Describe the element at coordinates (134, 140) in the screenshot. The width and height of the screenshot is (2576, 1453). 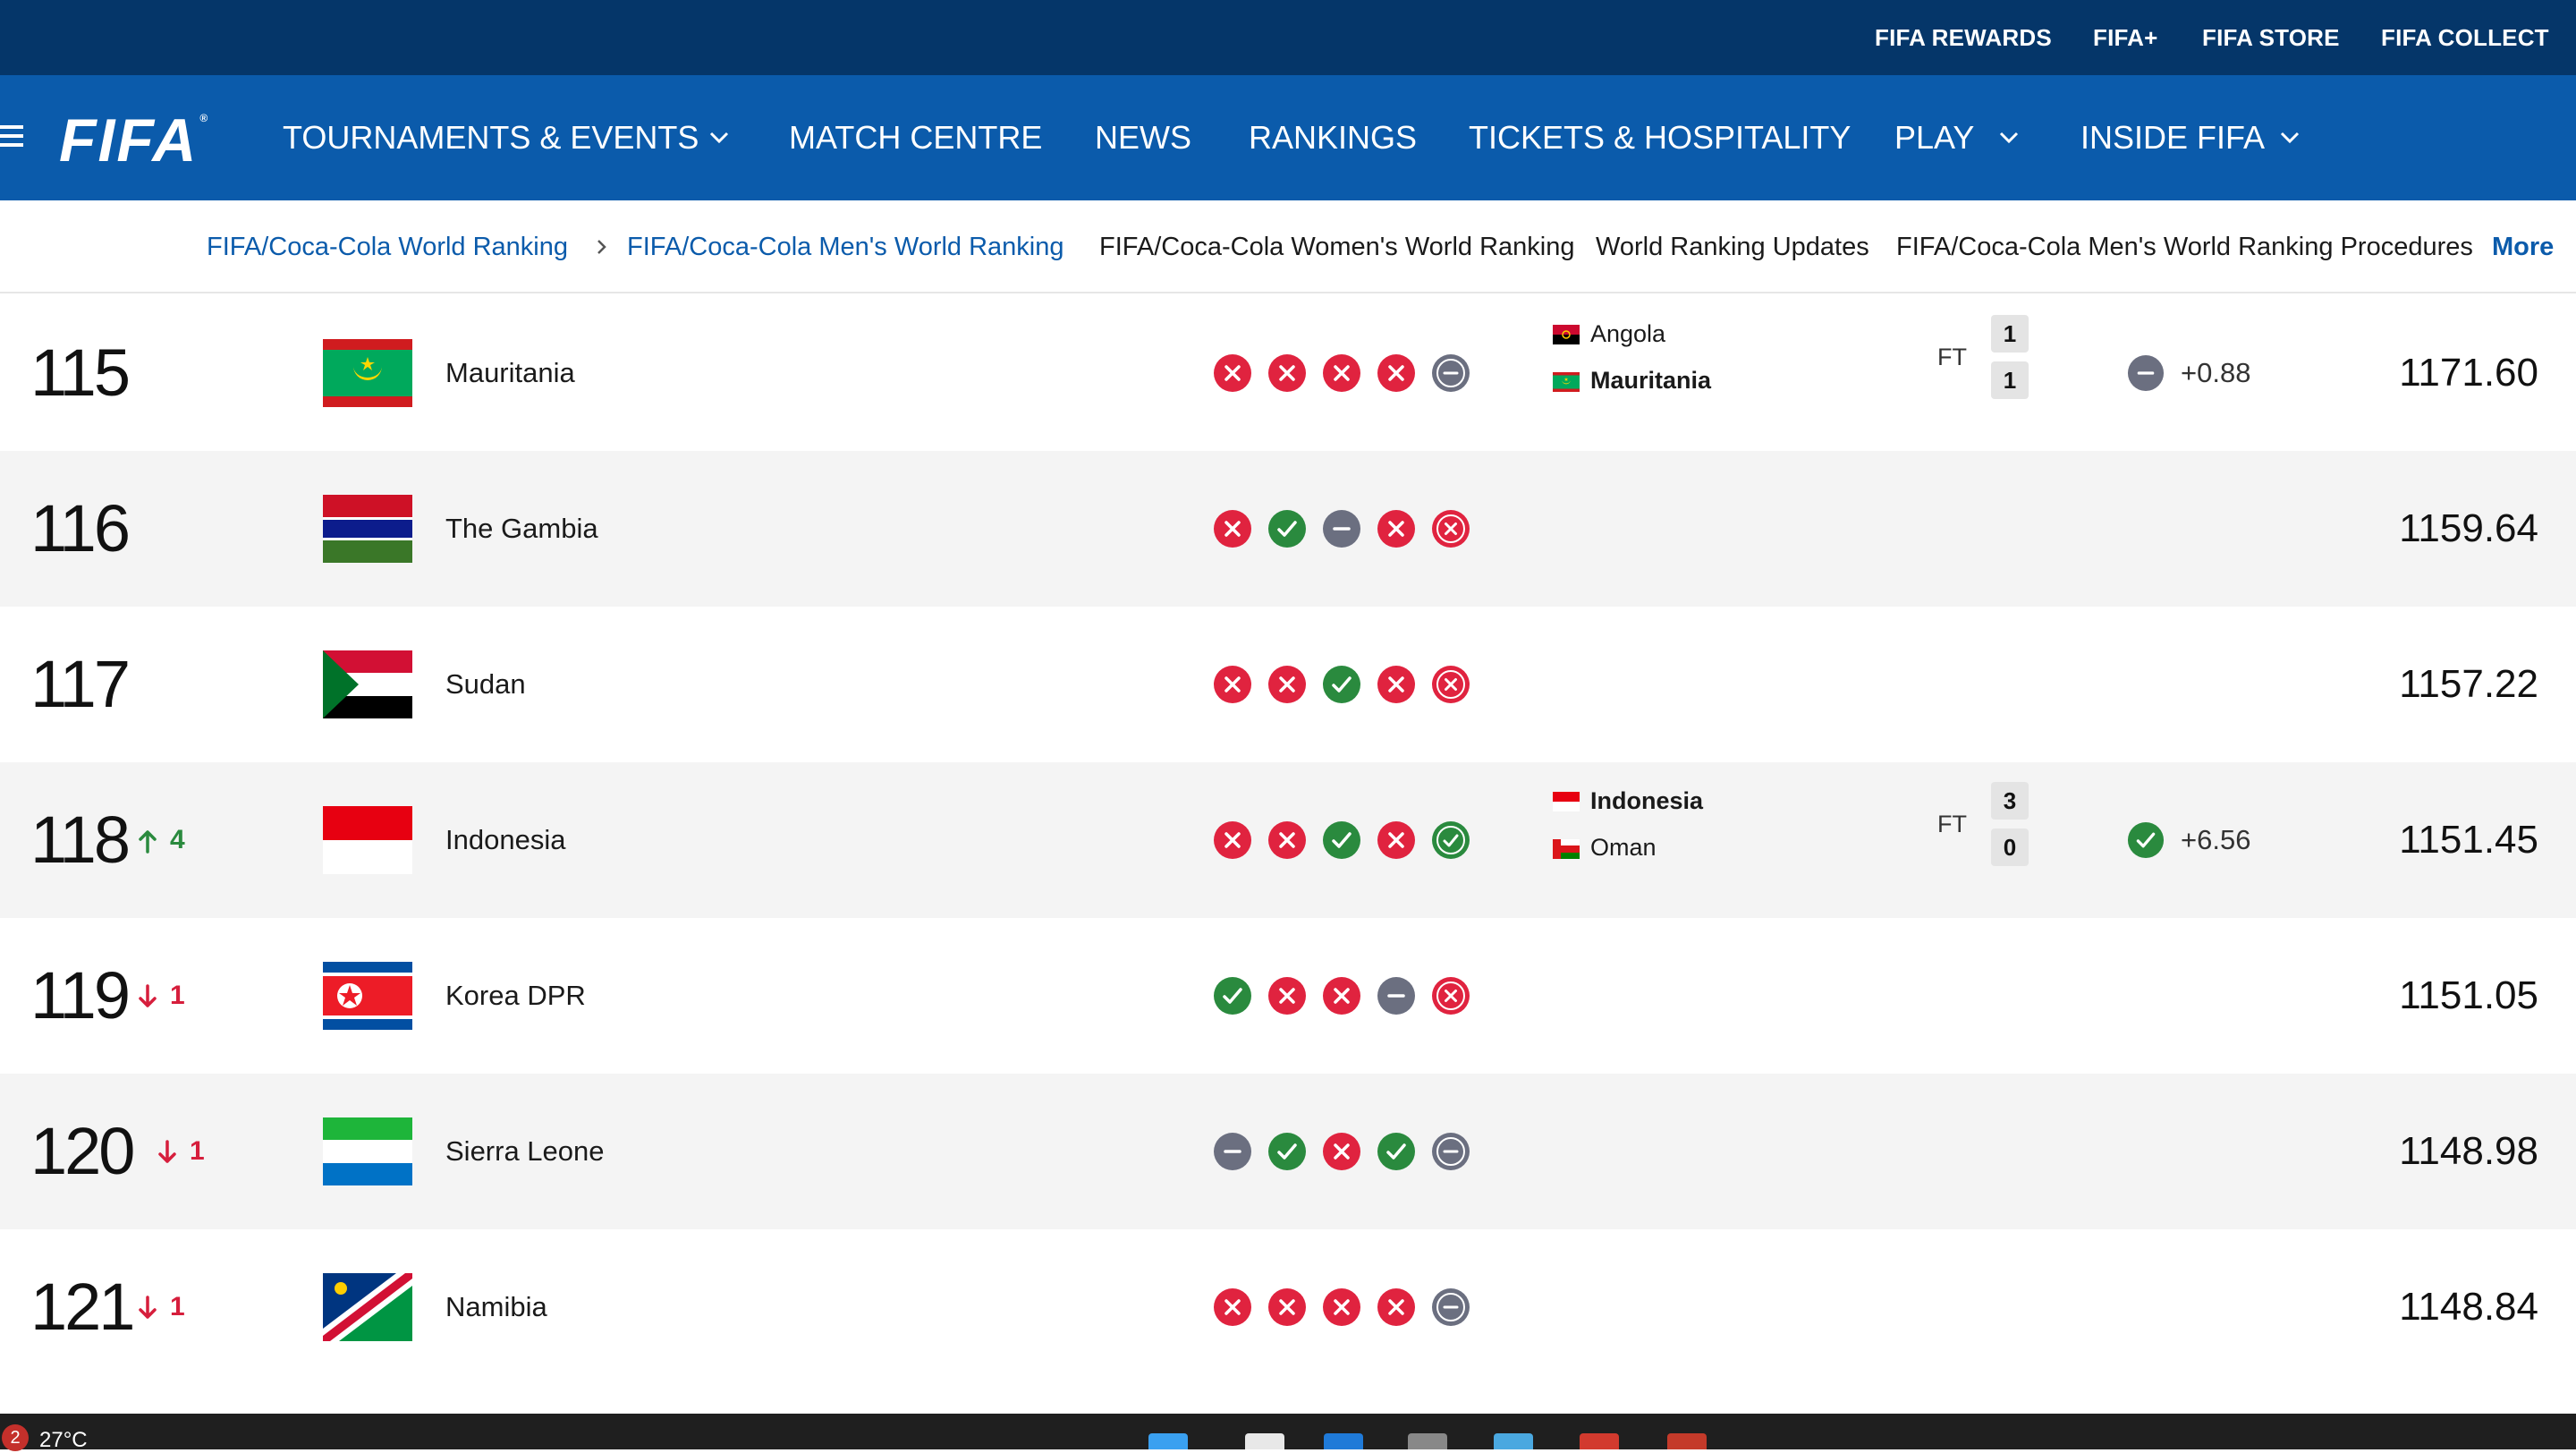
I see `fifa-logo: FIFA ®` at that location.